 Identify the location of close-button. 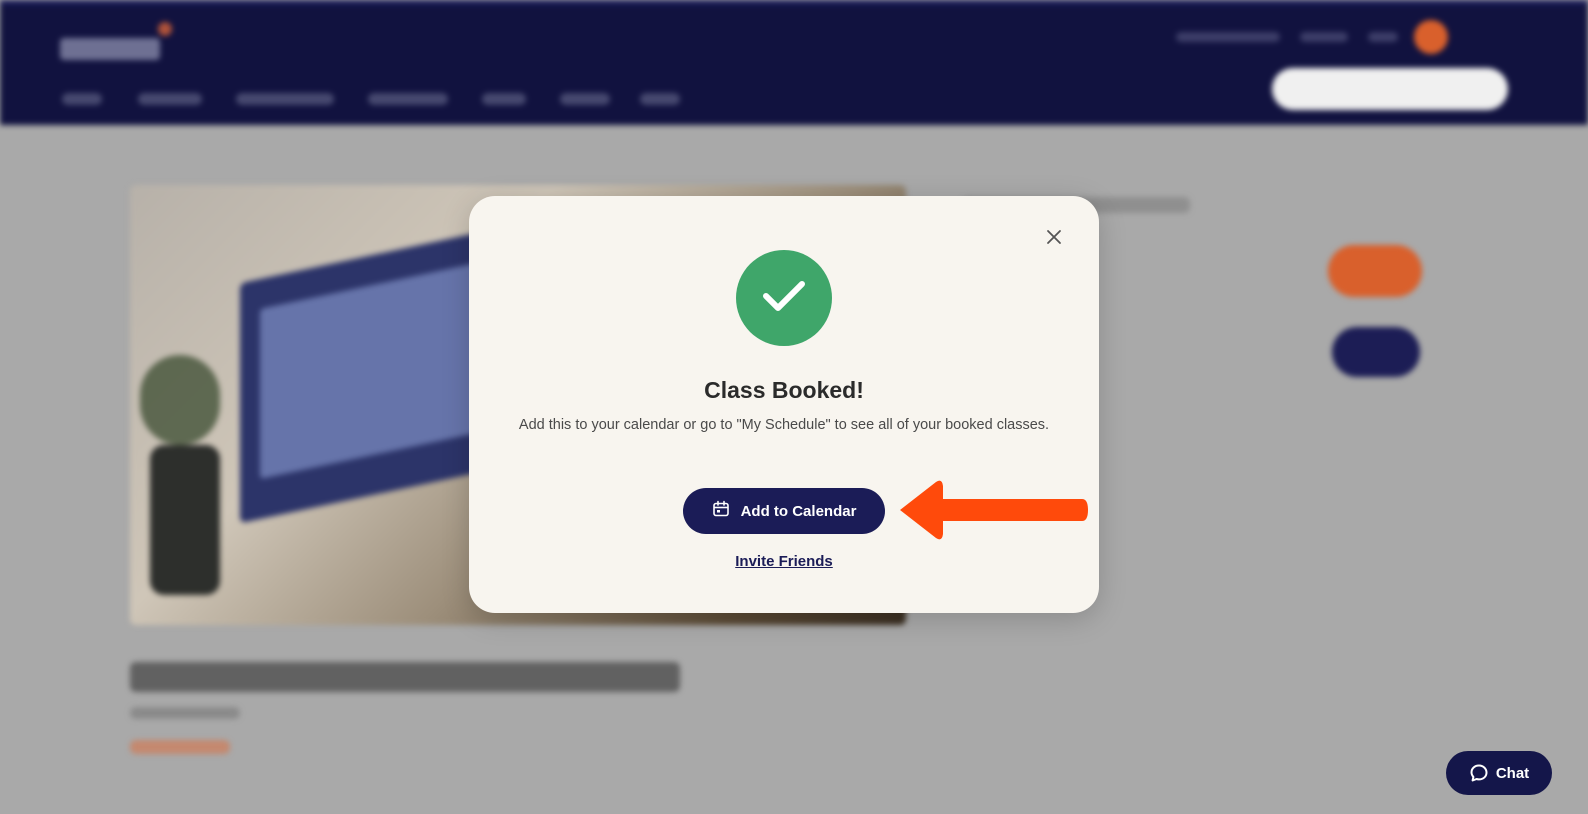
(1054, 239).